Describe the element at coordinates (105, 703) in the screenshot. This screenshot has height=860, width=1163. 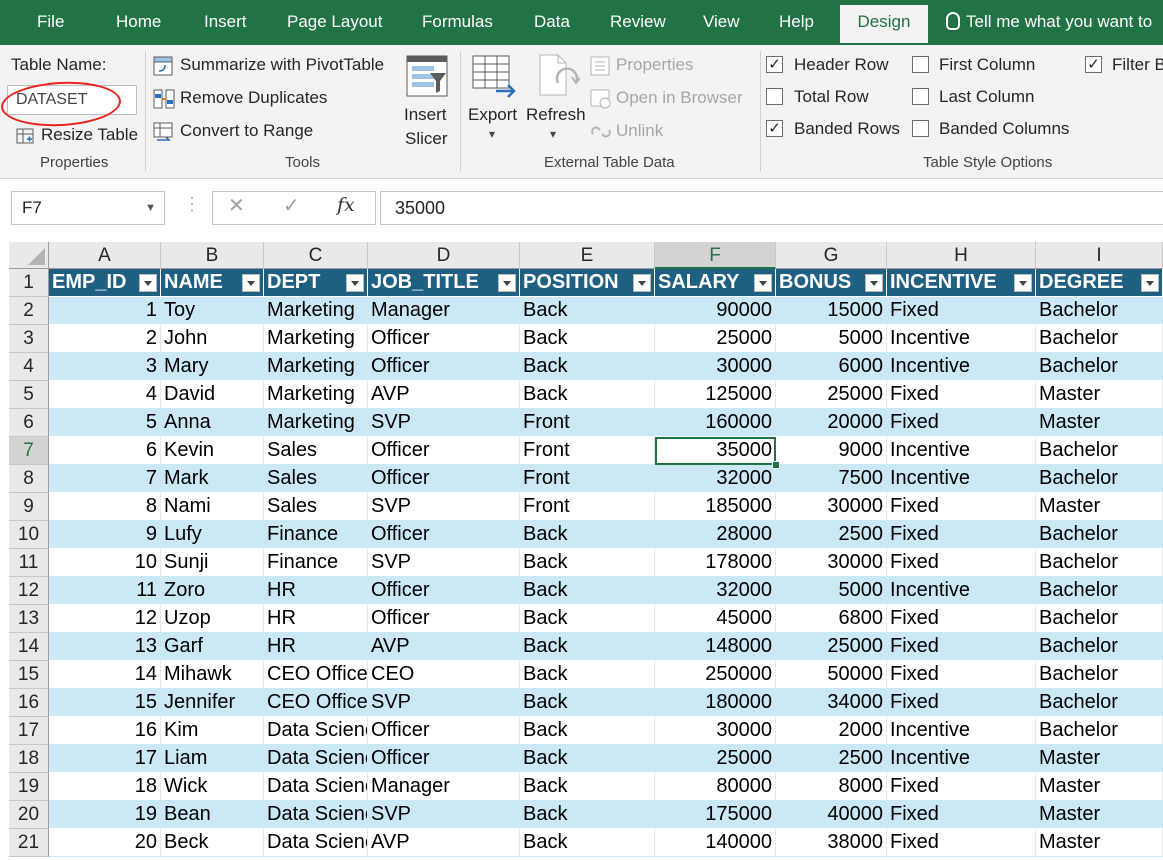
I see `table-cell: 15` at that location.